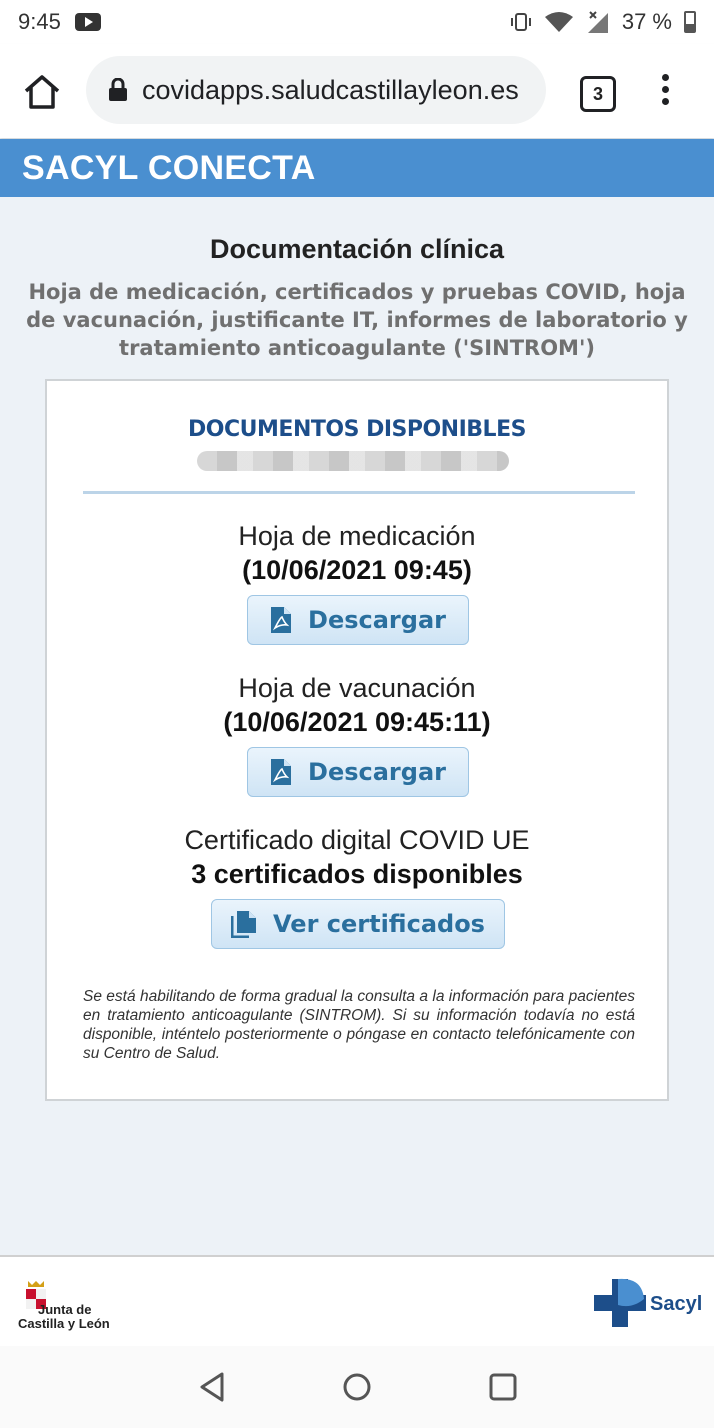 This screenshot has height=1428, width=714. Describe the element at coordinates (42, 92) in the screenshot. I see `home-icon` at that location.